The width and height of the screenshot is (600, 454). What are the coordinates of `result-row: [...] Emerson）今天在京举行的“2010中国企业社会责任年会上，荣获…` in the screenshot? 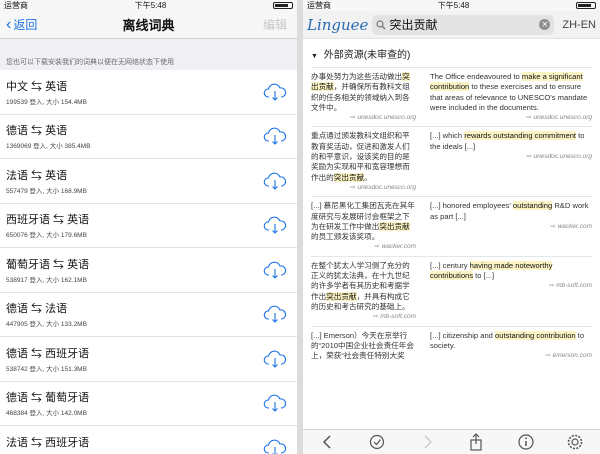 It's located at (451, 345).